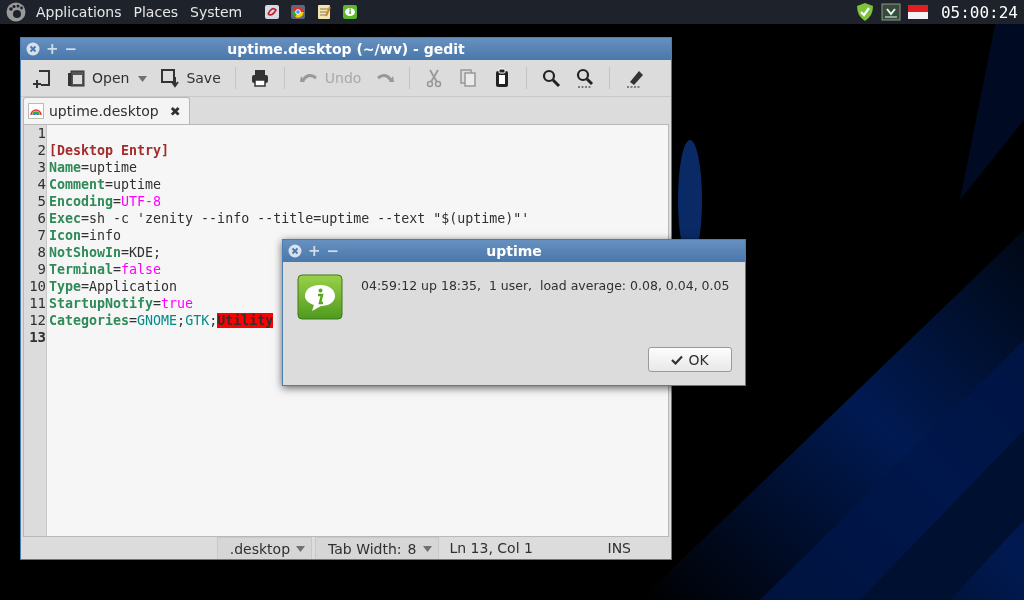 This screenshot has height=600, width=1024. Describe the element at coordinates (101, 235) in the screenshot. I see `code-text: =info` at that location.